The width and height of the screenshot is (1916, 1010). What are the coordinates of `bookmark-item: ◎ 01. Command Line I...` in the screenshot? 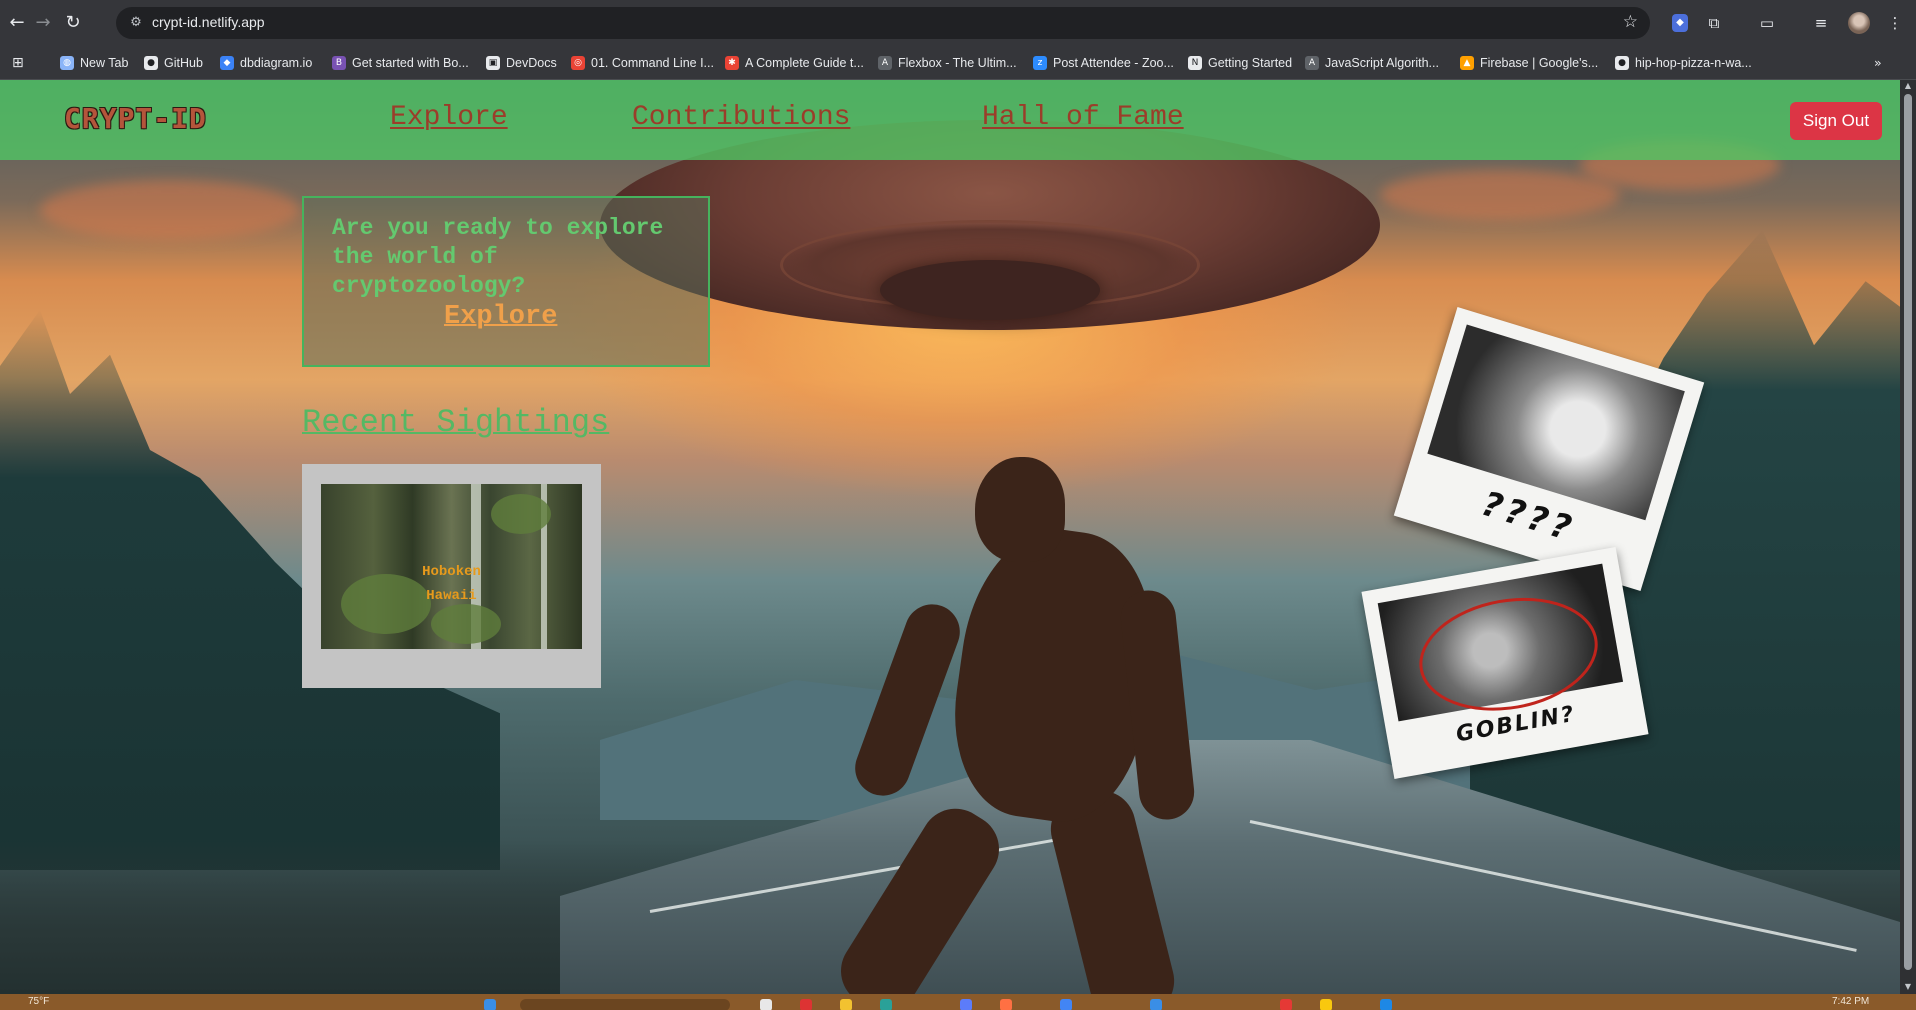 It's located at (642, 63).